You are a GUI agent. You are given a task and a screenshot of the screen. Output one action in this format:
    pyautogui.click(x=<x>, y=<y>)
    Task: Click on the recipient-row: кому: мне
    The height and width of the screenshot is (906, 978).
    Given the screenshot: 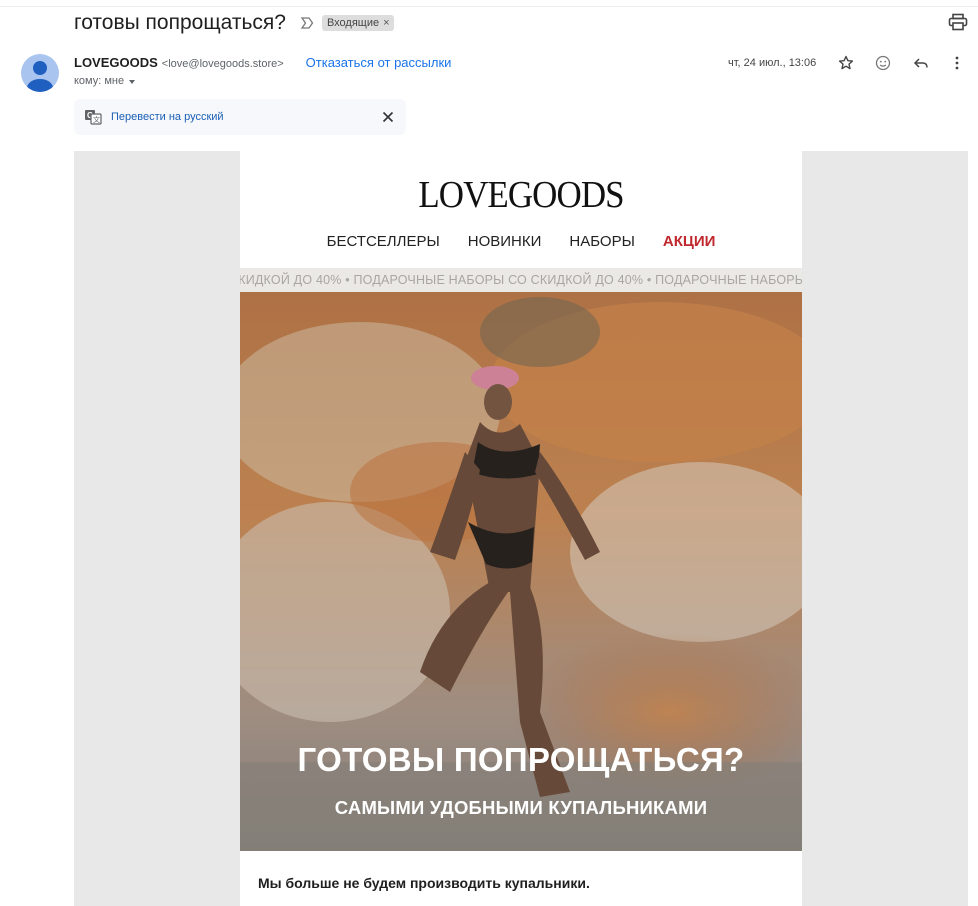 What is the action you would take?
    pyautogui.click(x=105, y=81)
    